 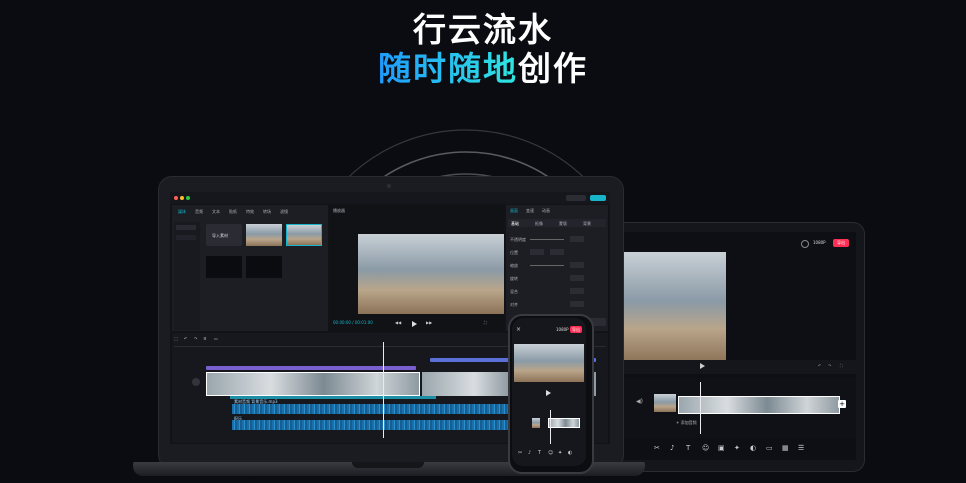 I want to click on prop-rotate-input, so click(x=577, y=278).